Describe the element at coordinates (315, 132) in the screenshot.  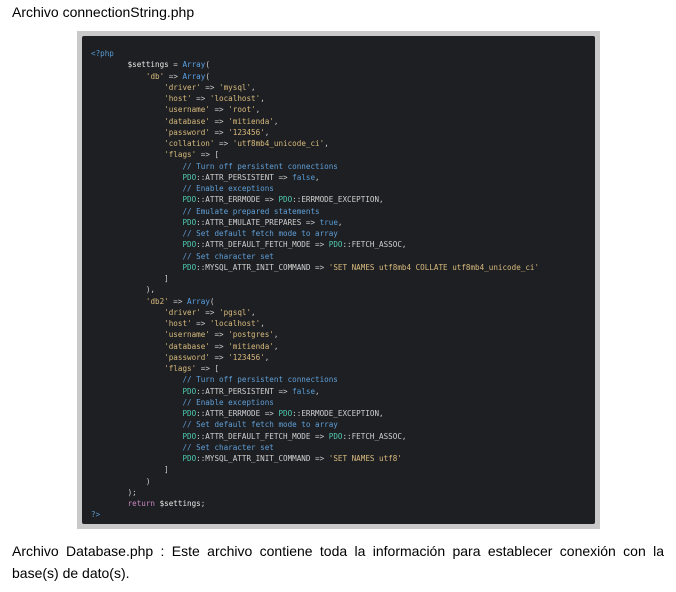
I see `code-line: 'password' => '123456',` at that location.